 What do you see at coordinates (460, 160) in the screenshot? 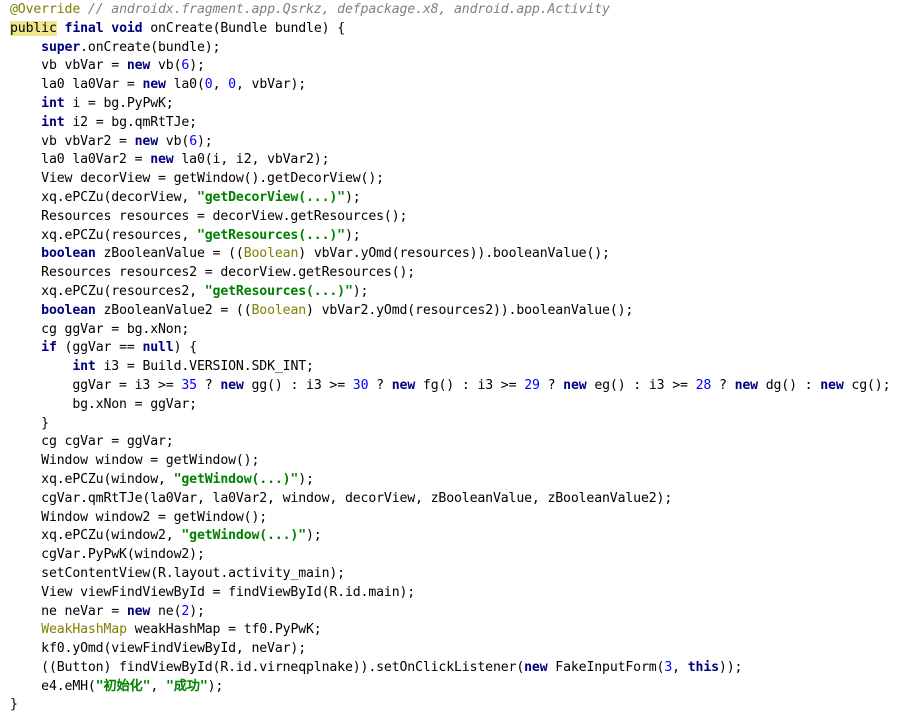
I see `code-line: la0 la0Var2 = new la0(i, i2, vbVar2);` at bounding box center [460, 160].